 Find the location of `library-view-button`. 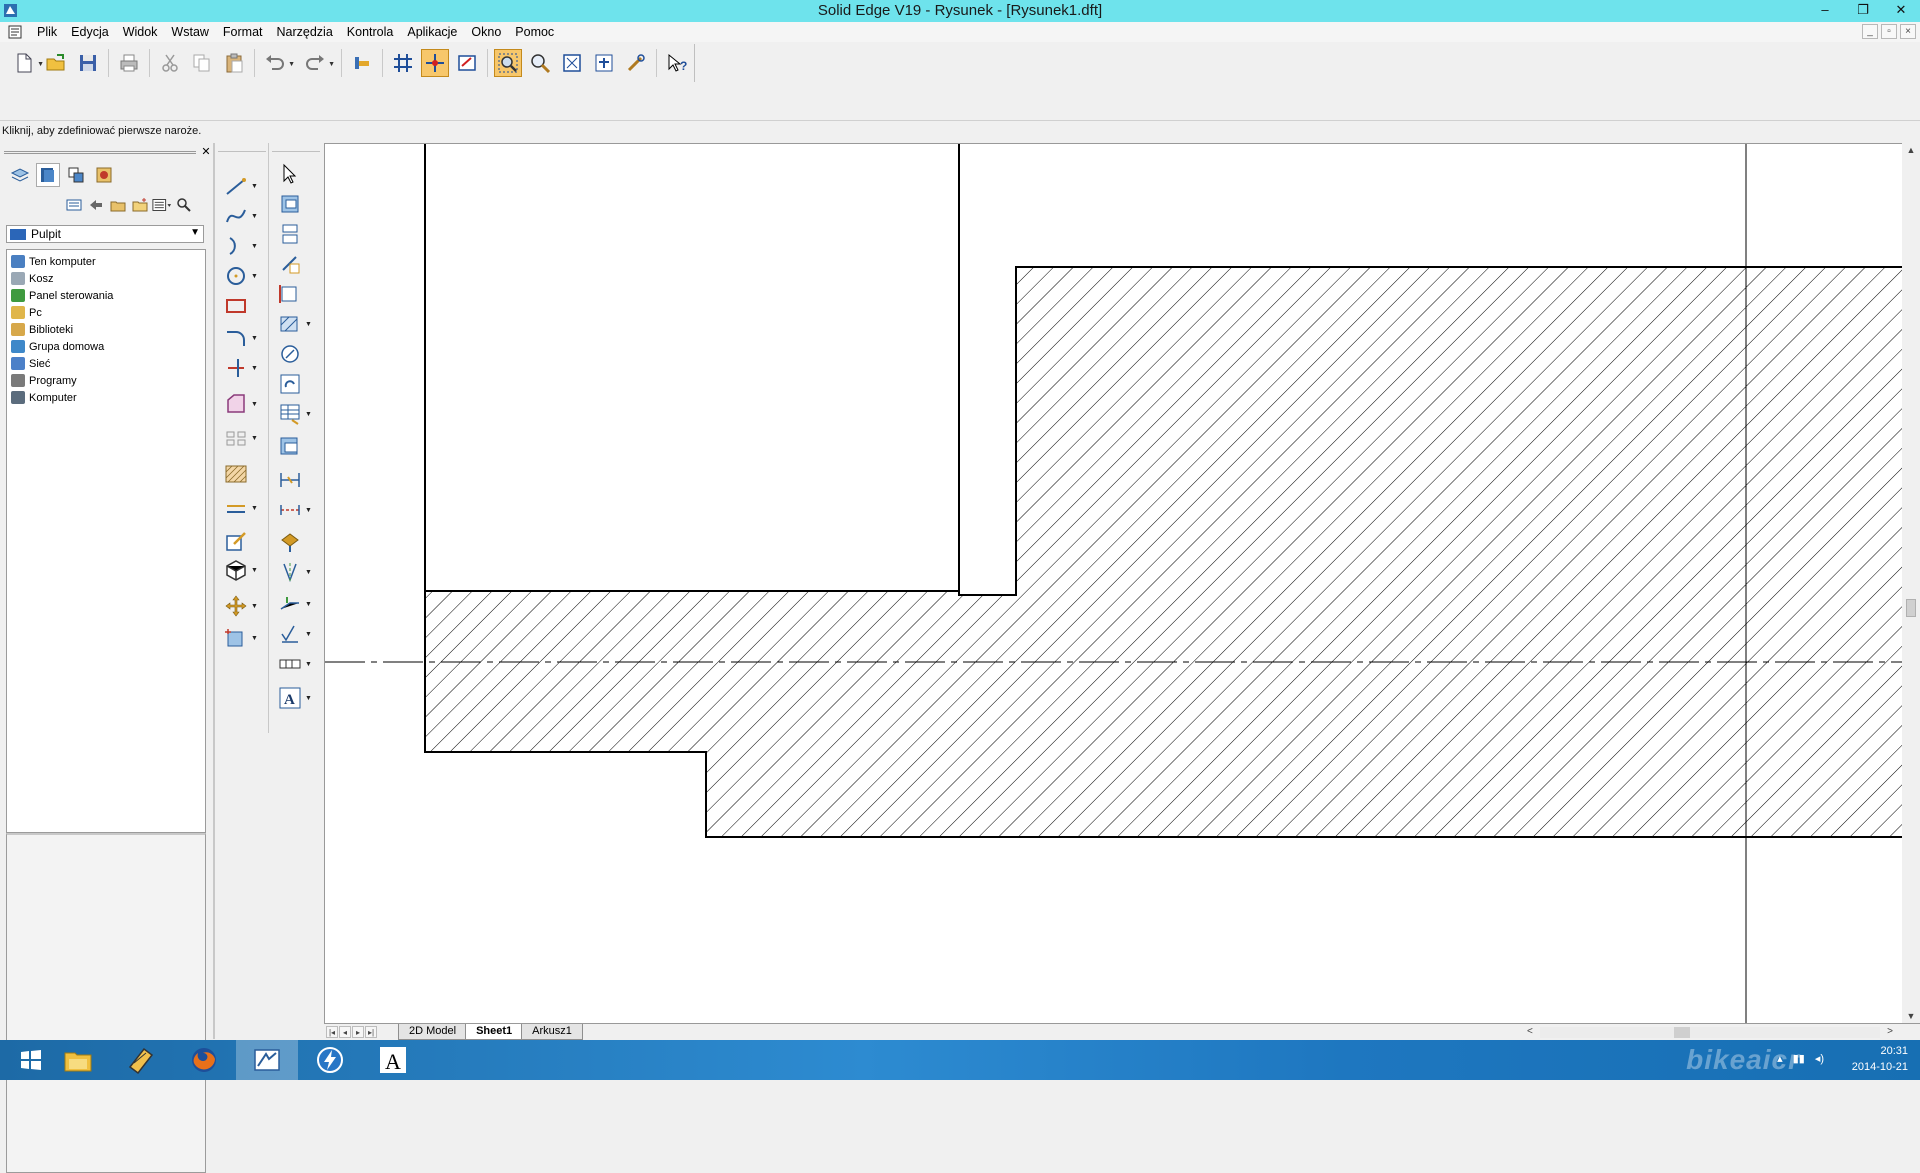

library-view-button is located at coordinates (74, 205).